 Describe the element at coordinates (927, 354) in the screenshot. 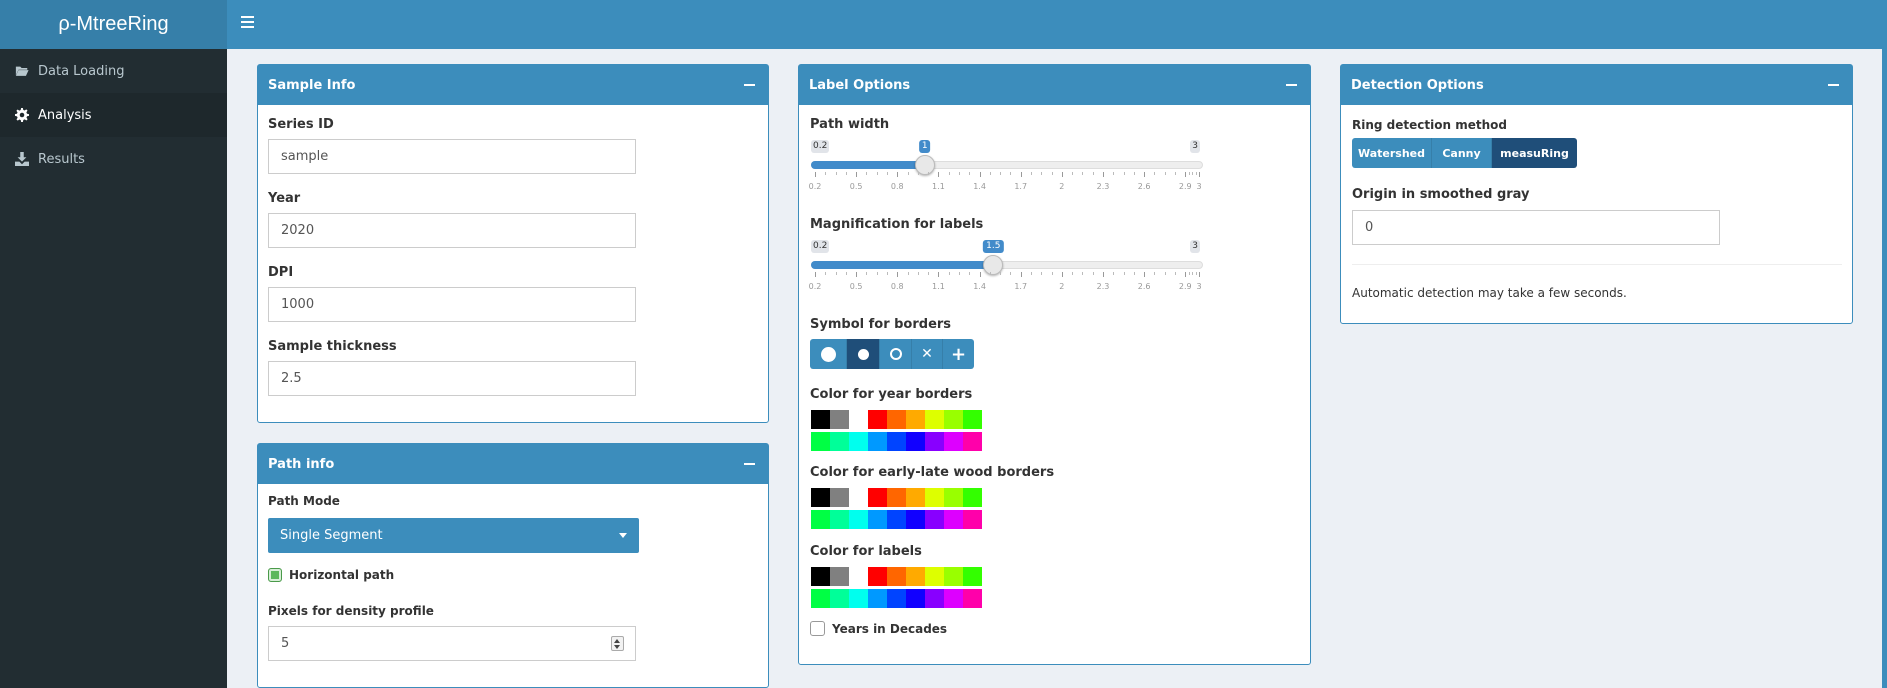

I see `symbol-button-cross: ✕` at that location.